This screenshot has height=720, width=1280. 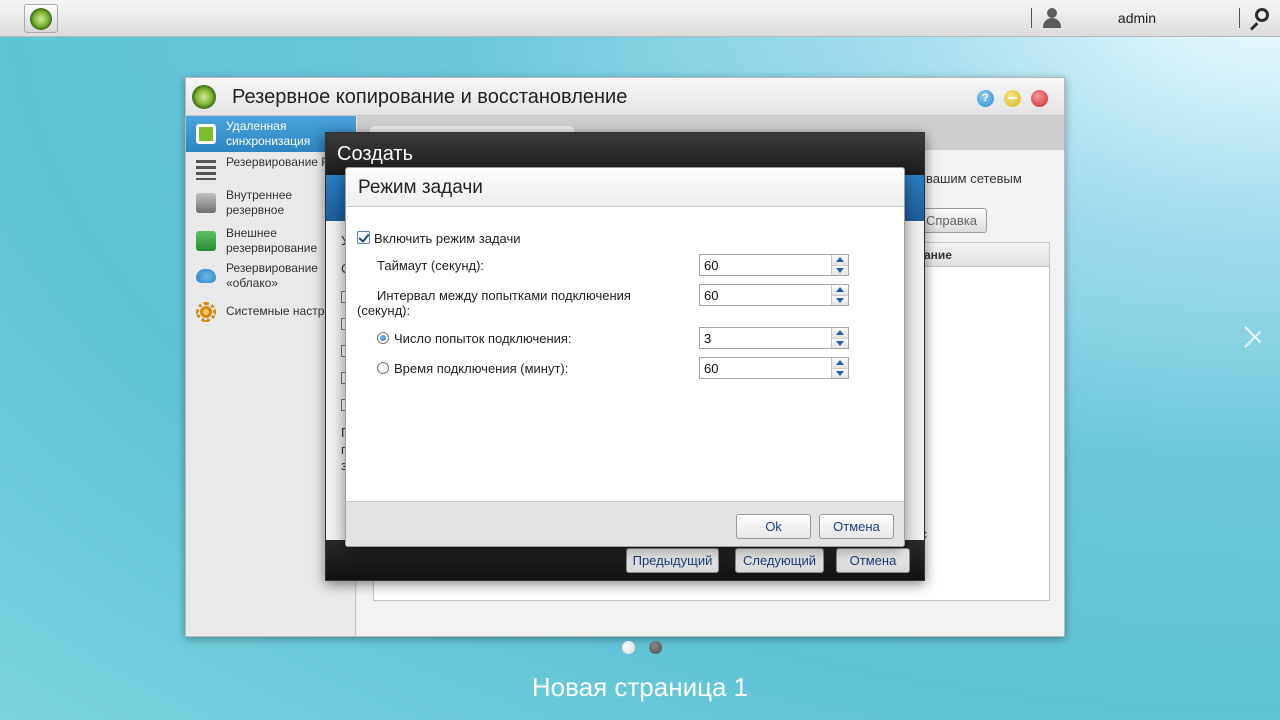 I want to click on table-column-header: ание, so click(x=938, y=255).